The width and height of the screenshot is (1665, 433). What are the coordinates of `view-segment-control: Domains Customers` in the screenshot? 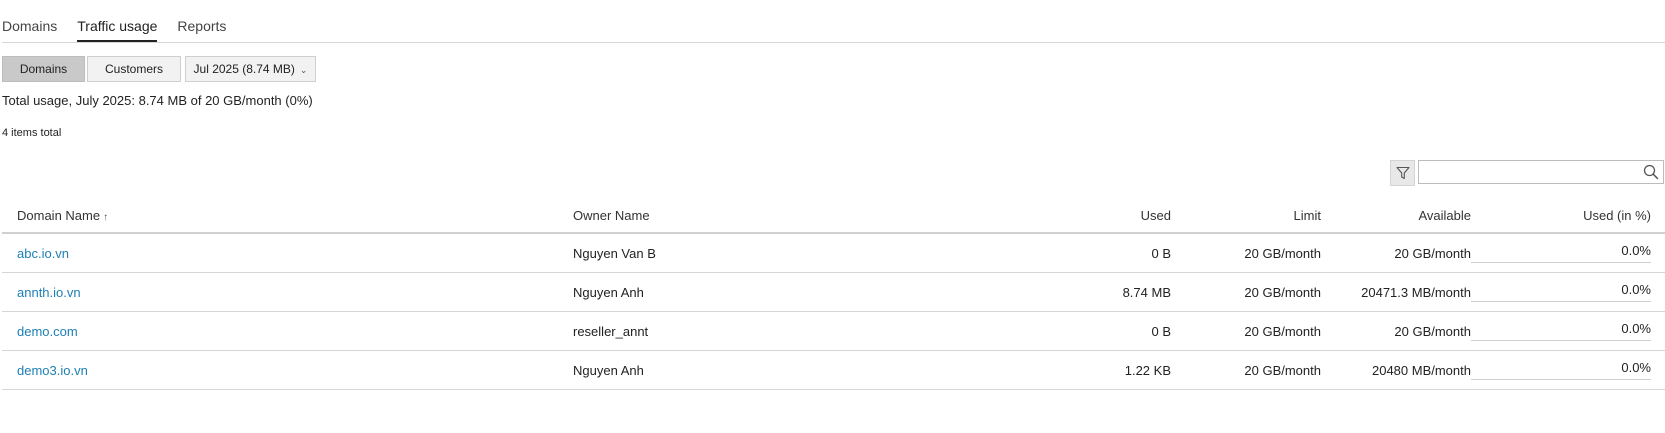 It's located at (91, 69).